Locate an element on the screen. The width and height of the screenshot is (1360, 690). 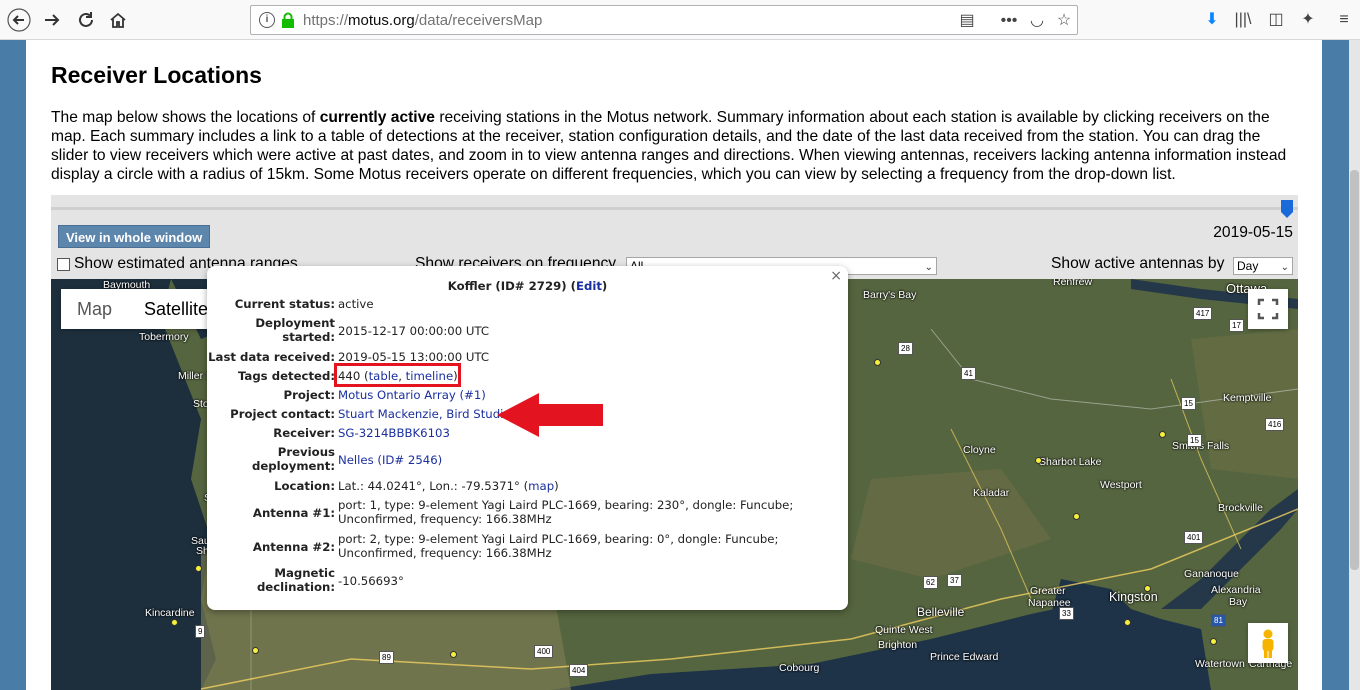
map-place-label: Bay is located at coordinates (1238, 602).